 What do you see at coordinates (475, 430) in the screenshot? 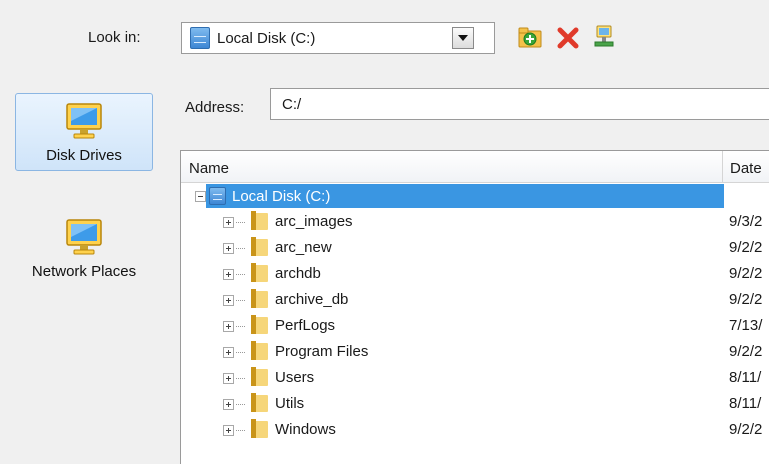
I see `tree-row: Windows 9/2/2` at bounding box center [475, 430].